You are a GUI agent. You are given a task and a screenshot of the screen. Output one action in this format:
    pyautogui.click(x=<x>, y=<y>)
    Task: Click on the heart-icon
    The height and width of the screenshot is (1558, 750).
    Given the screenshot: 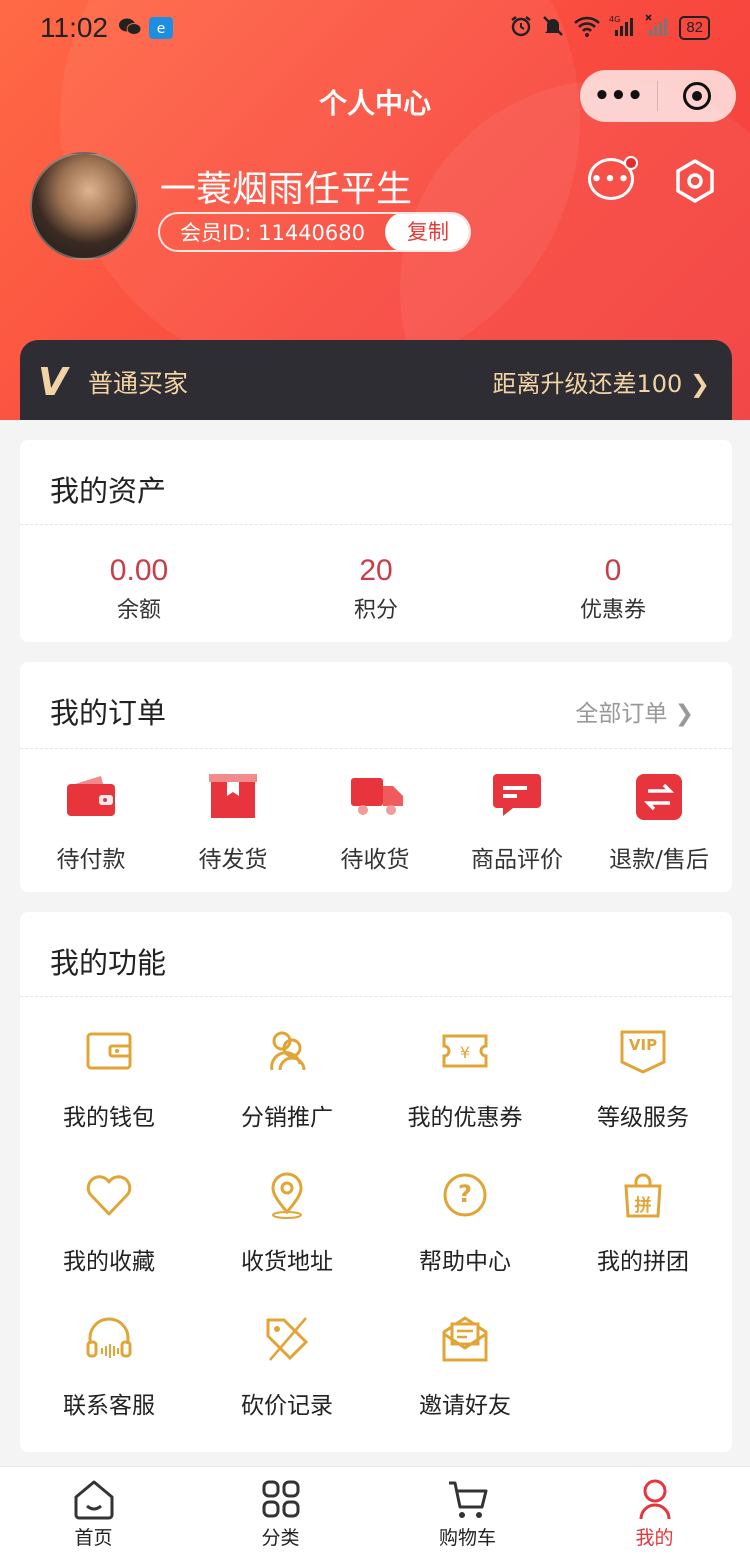 What is the action you would take?
    pyautogui.click(x=109, y=1195)
    